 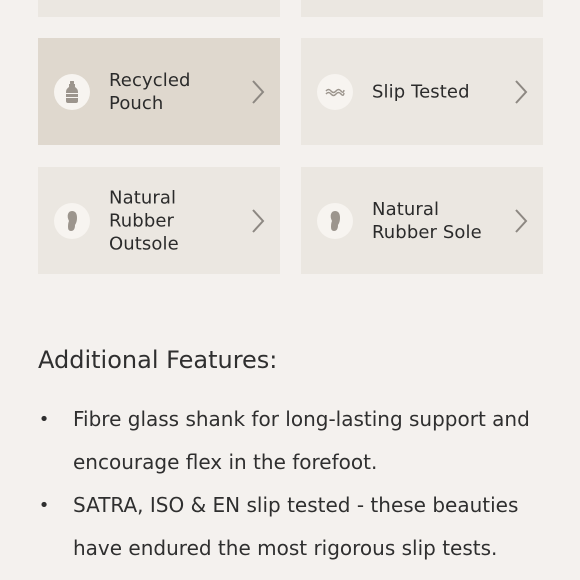 I want to click on feature-tile-label: Natural Rubber Sole, so click(x=427, y=220).